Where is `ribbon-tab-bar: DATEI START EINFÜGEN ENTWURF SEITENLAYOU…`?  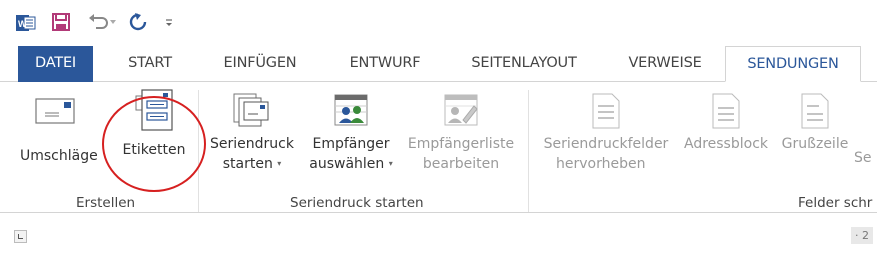 ribbon-tab-bar: DATEI START EINFÜGEN ENTWURF SEITENLAYOU… is located at coordinates (438, 64).